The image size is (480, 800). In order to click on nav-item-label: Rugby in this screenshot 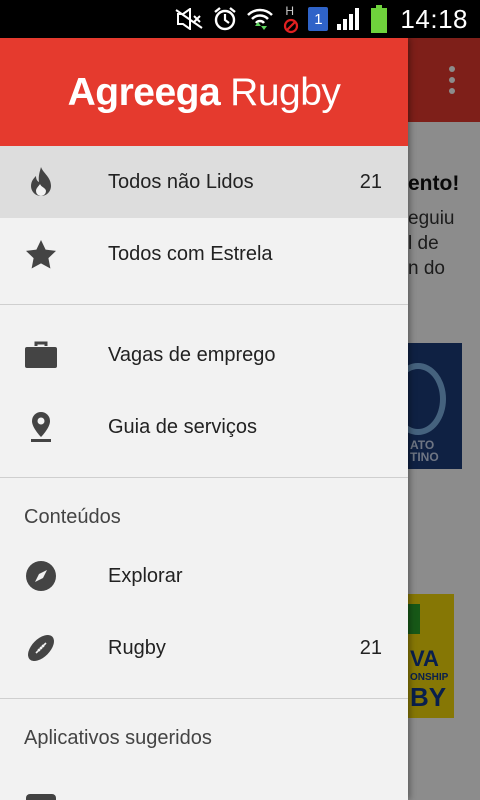, I will do `click(137, 647)`.